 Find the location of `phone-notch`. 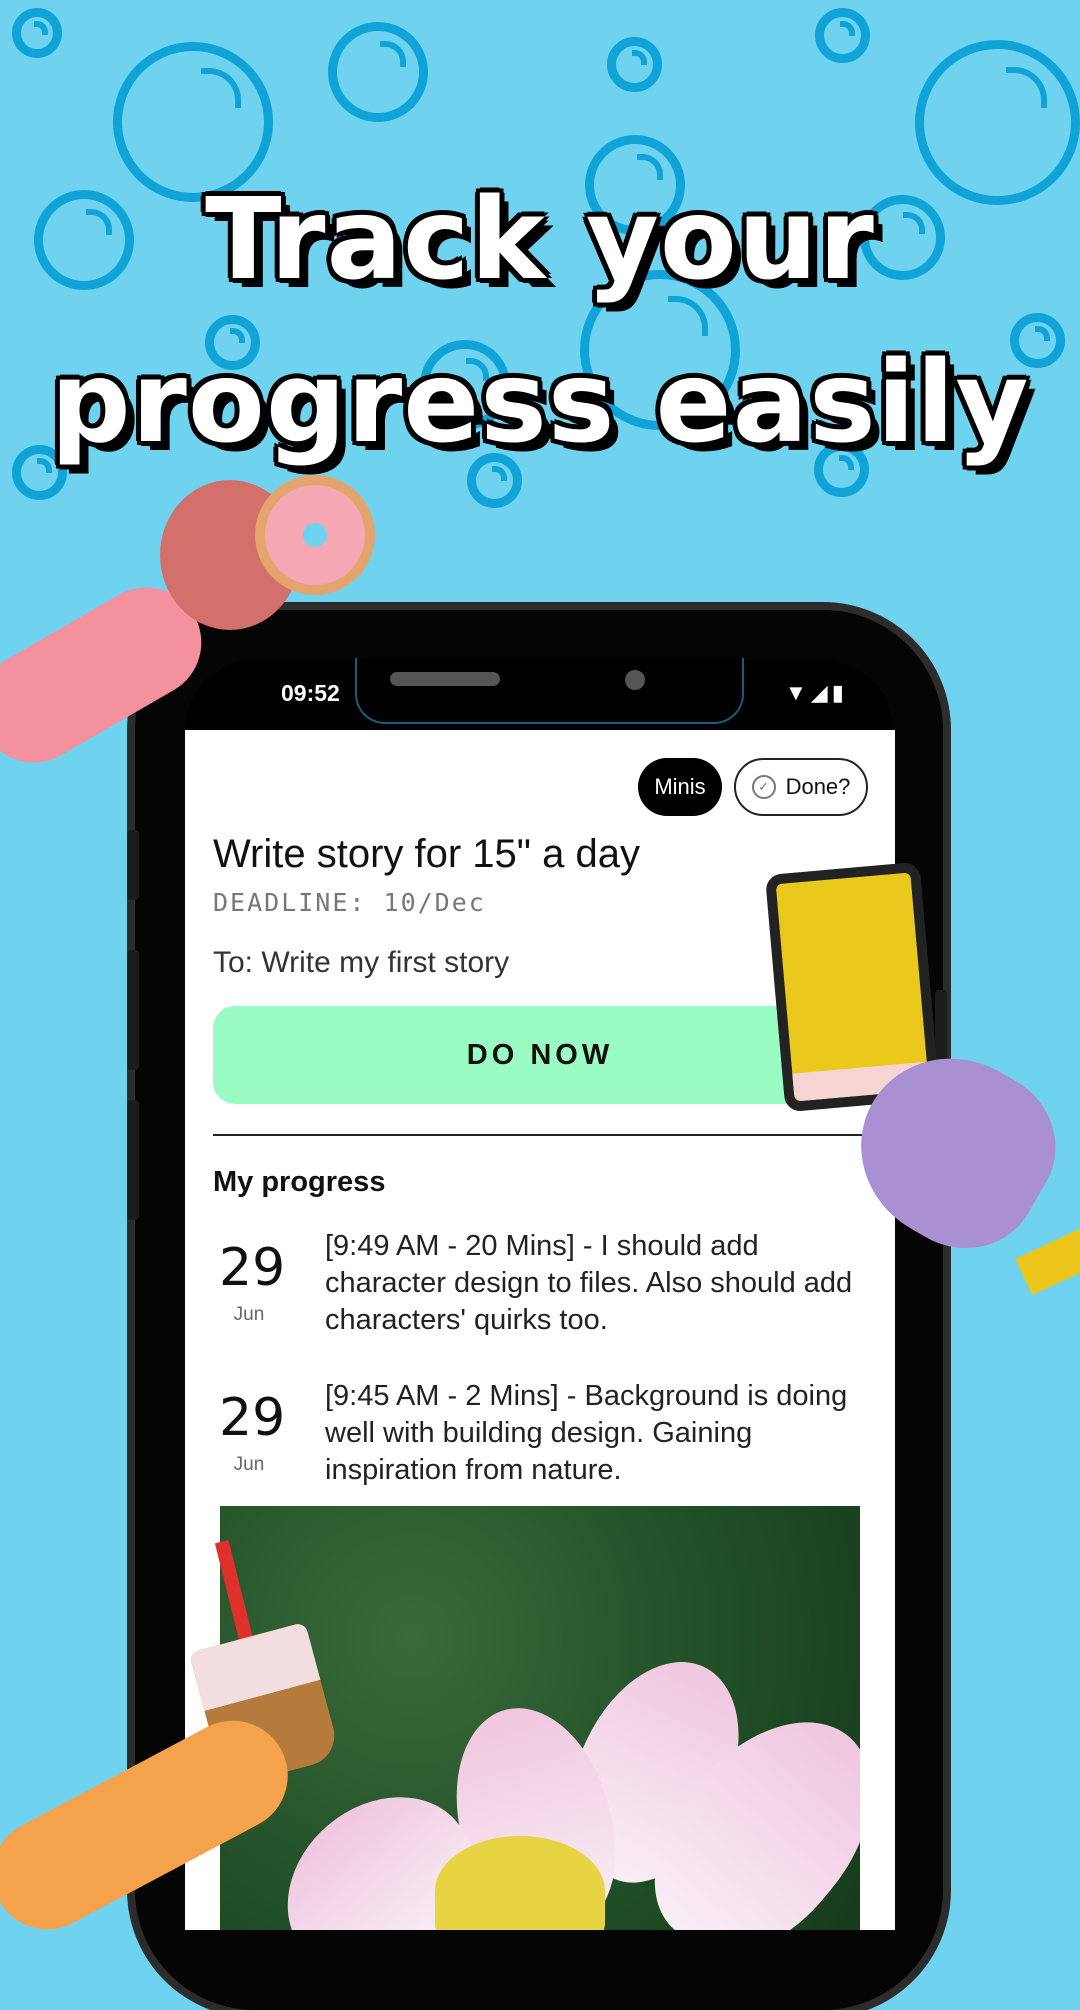

phone-notch is located at coordinates (549, 691).